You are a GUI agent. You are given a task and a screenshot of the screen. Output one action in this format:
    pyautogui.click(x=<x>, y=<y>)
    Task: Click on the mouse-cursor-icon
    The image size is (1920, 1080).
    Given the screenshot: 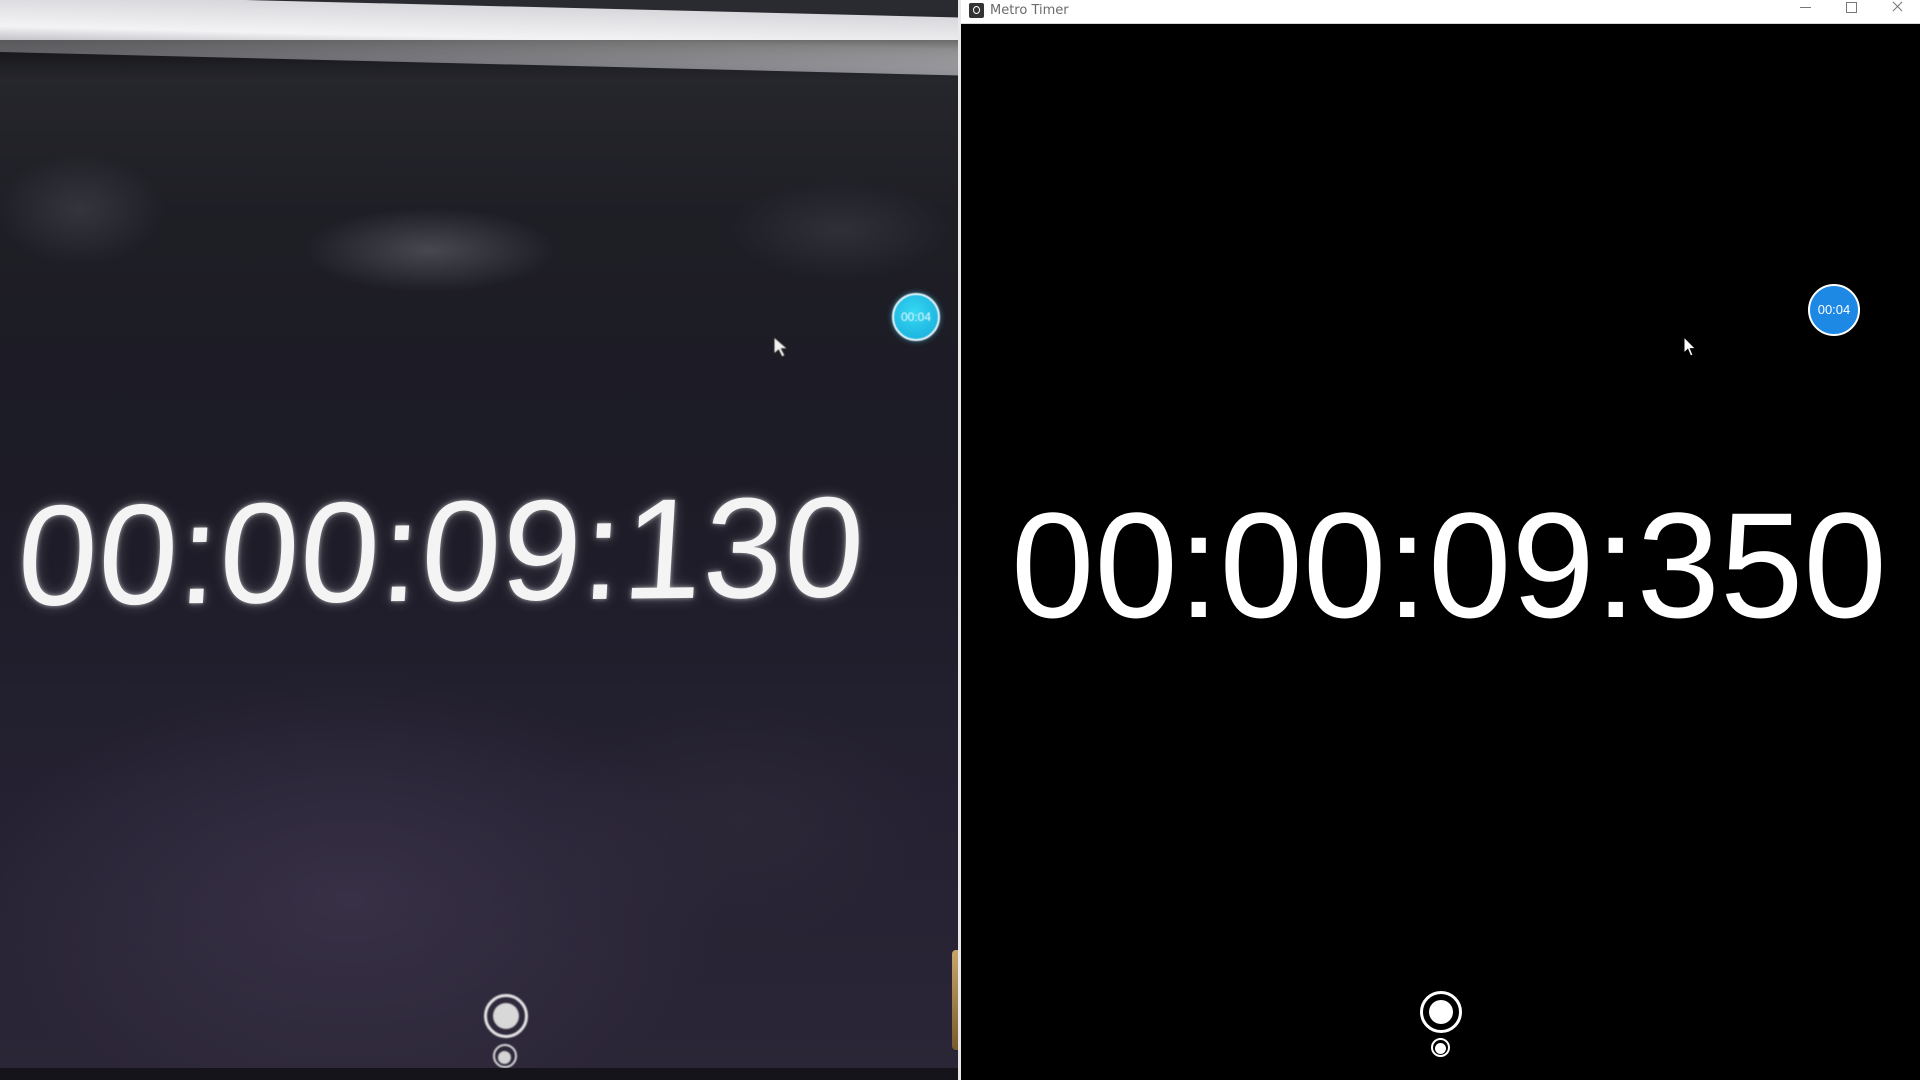 What is the action you would take?
    pyautogui.click(x=1690, y=346)
    